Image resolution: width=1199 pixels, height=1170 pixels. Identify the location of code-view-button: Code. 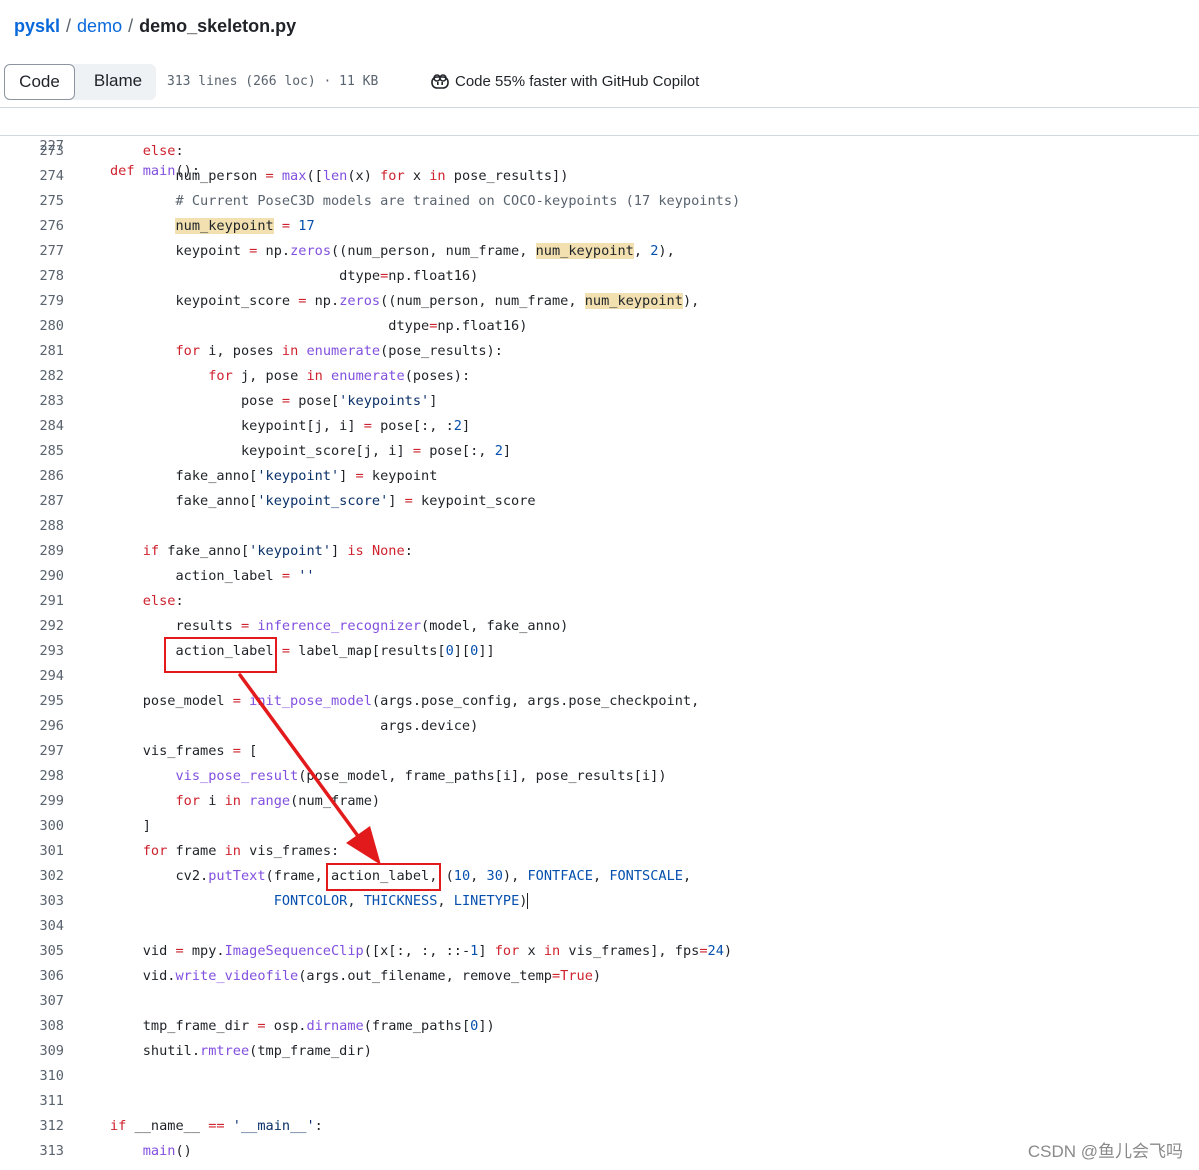
(39, 82).